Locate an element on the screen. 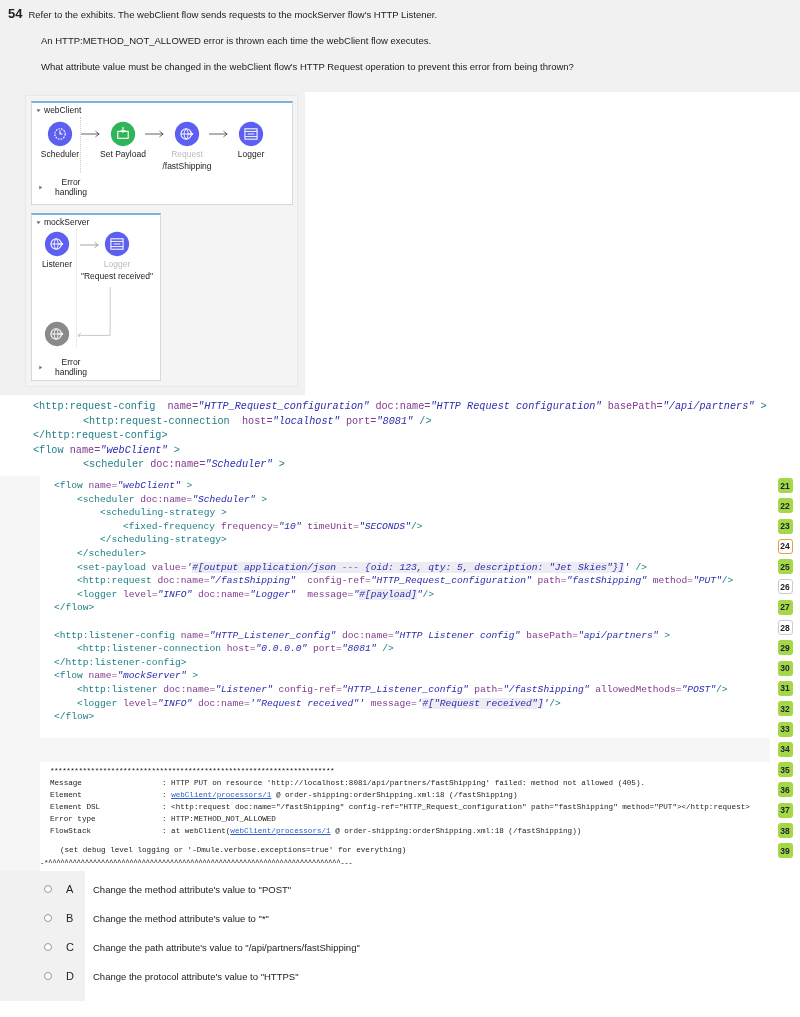 This screenshot has width=800, height=1017. code-line: <http:request-config name="HTTP_Request_configuration" doc:name="HTTP Request configuration" basePath="/api/partners" > is located at coordinates (400, 407).